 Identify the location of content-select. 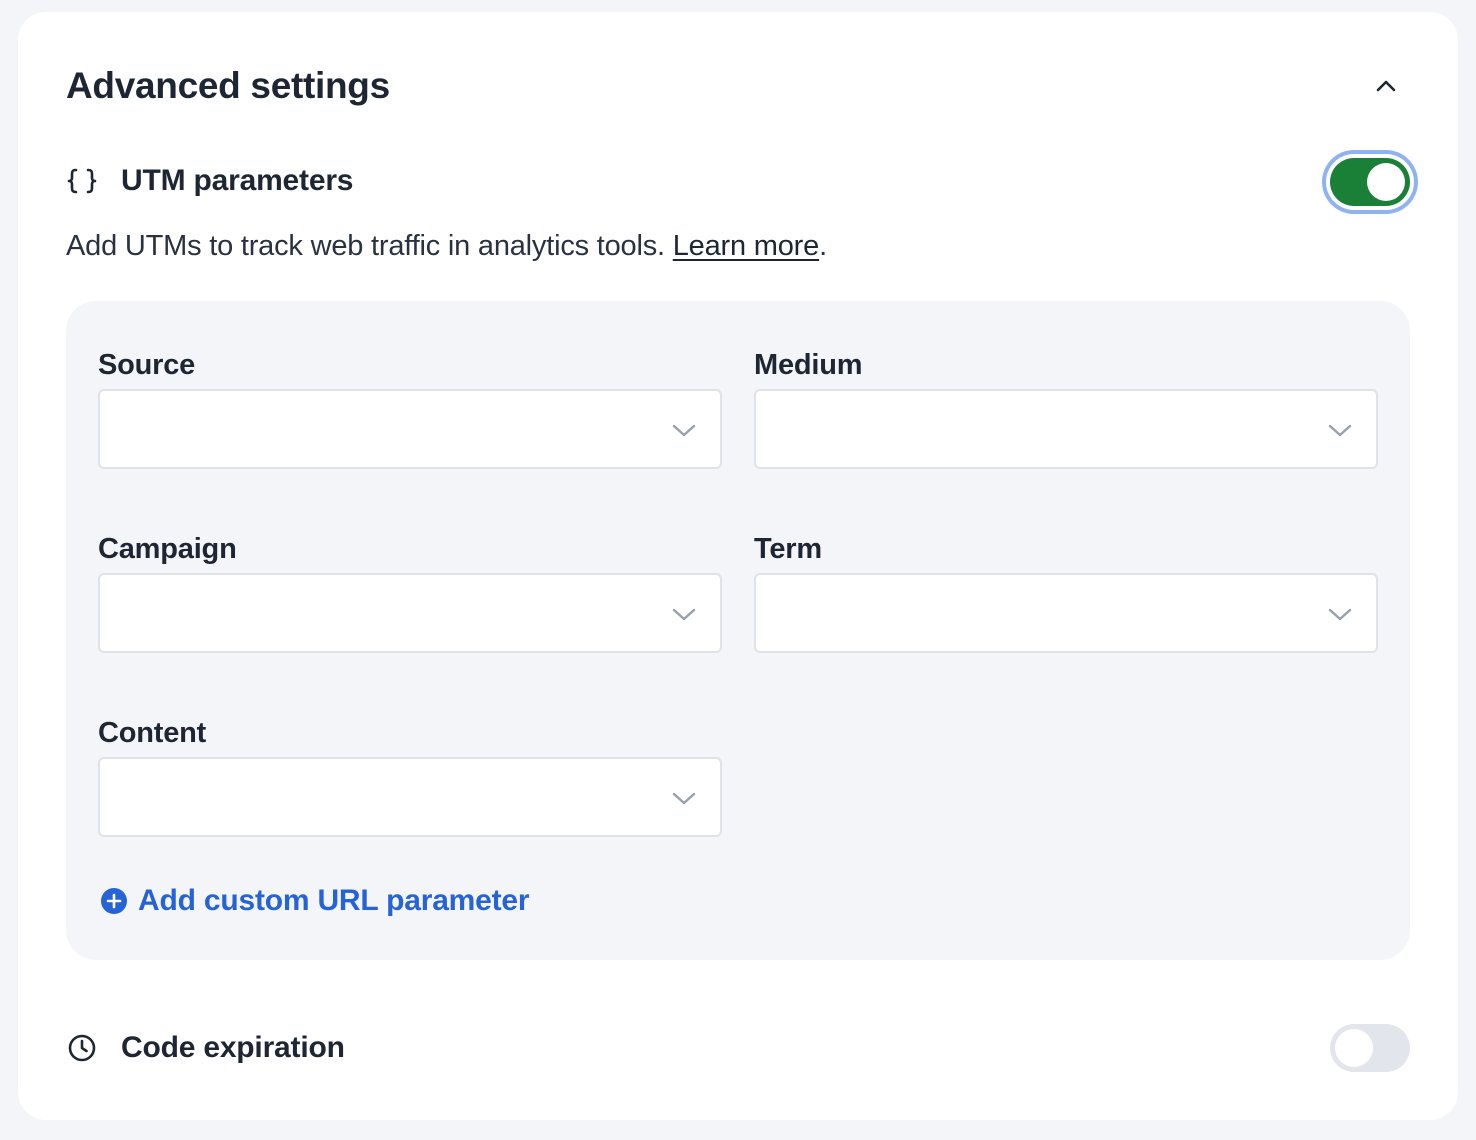
(410, 797).